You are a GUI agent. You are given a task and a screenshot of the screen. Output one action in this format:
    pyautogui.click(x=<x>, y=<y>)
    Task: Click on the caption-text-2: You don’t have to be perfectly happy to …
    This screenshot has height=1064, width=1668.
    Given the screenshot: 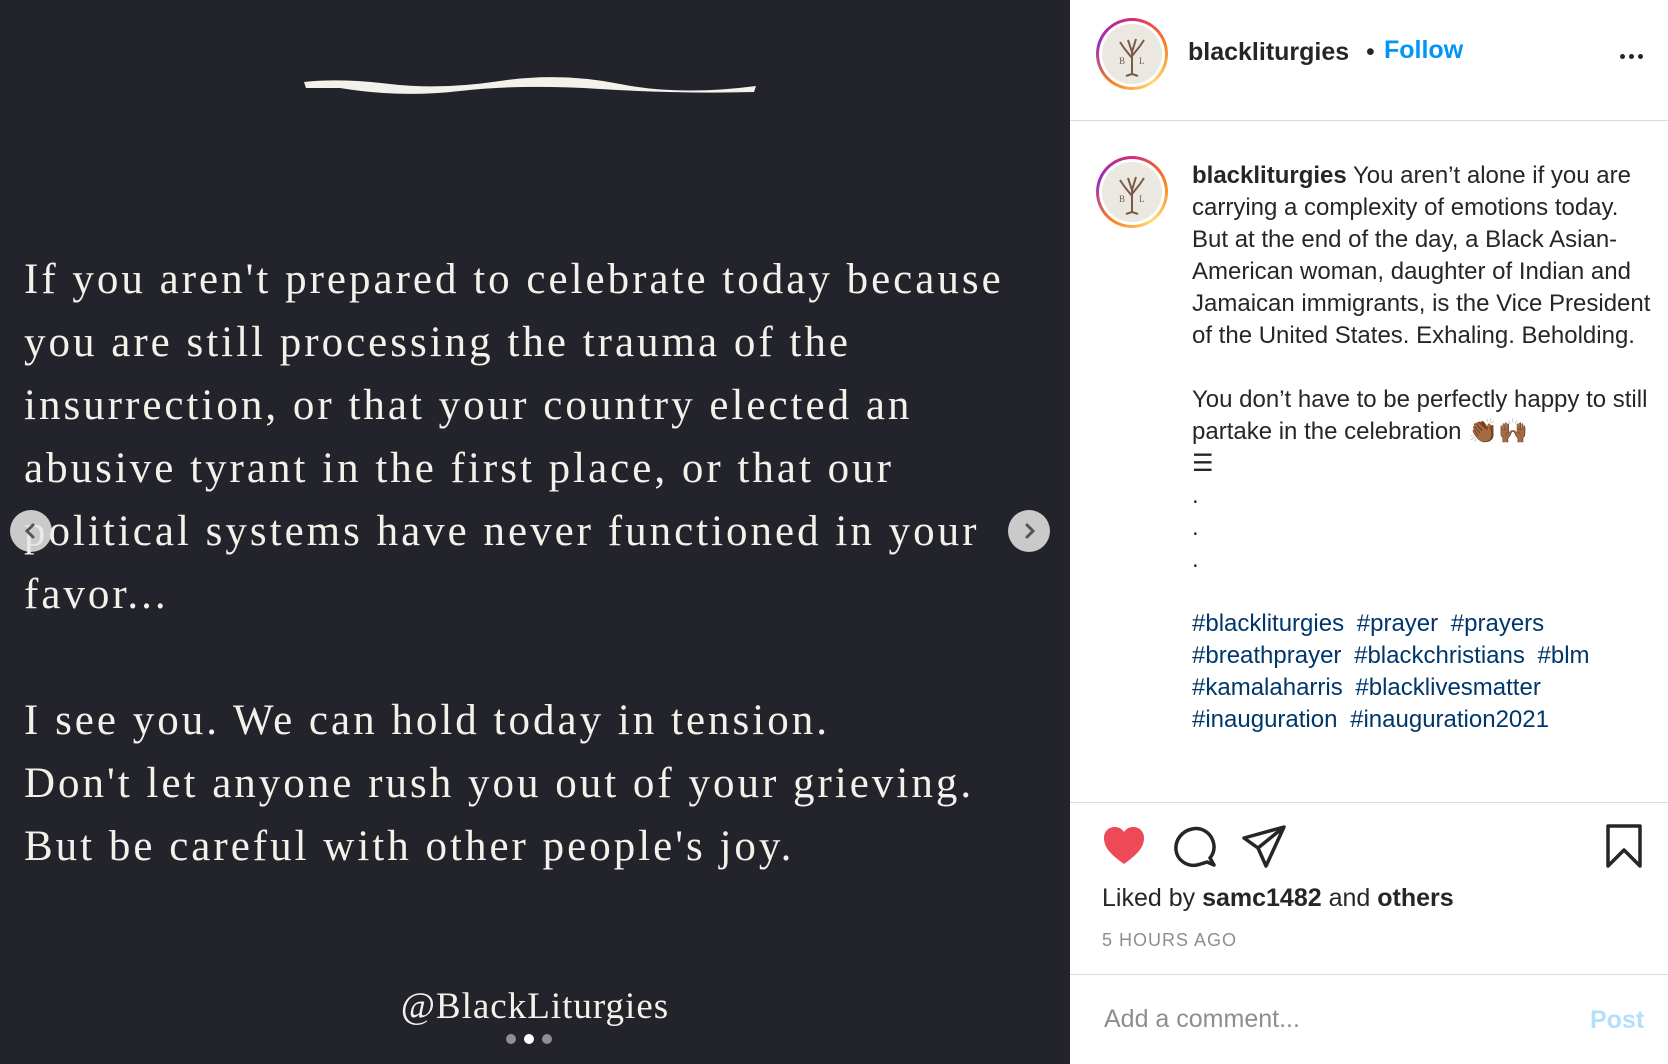 What is the action you would take?
    pyautogui.click(x=1420, y=415)
    